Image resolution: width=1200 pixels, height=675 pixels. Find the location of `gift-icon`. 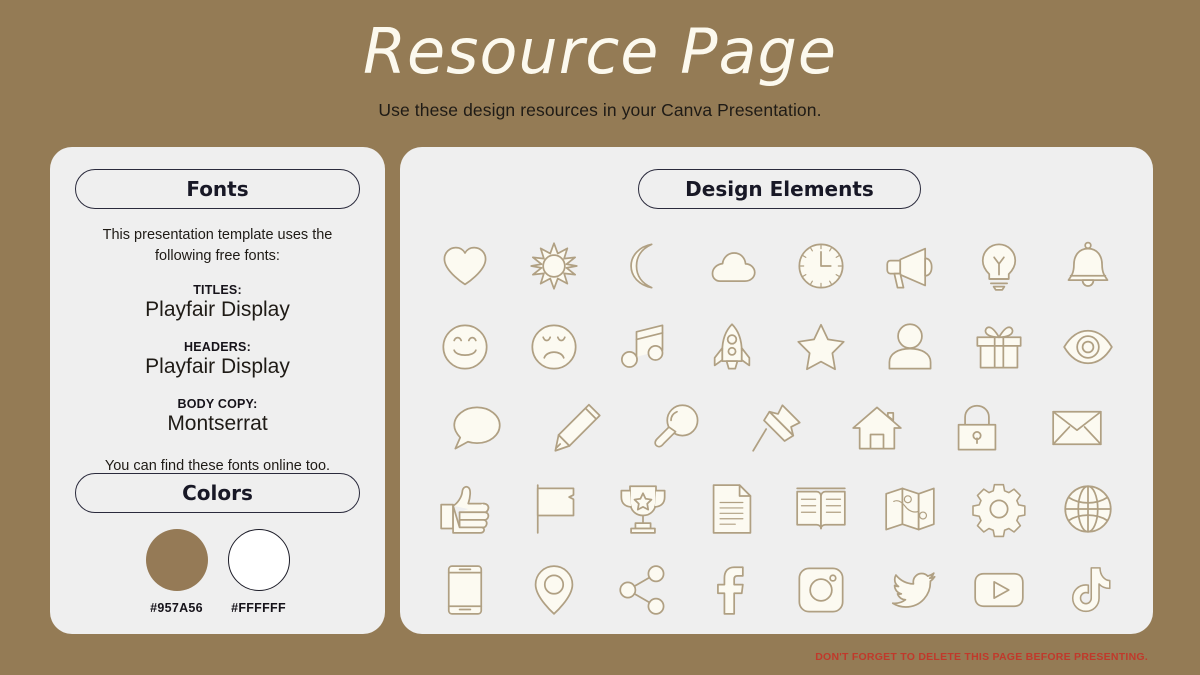

gift-icon is located at coordinates (999, 347).